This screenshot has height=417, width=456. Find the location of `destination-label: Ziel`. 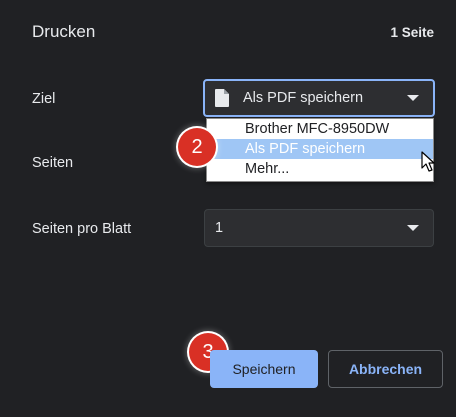

destination-label: Ziel is located at coordinates (44, 99).